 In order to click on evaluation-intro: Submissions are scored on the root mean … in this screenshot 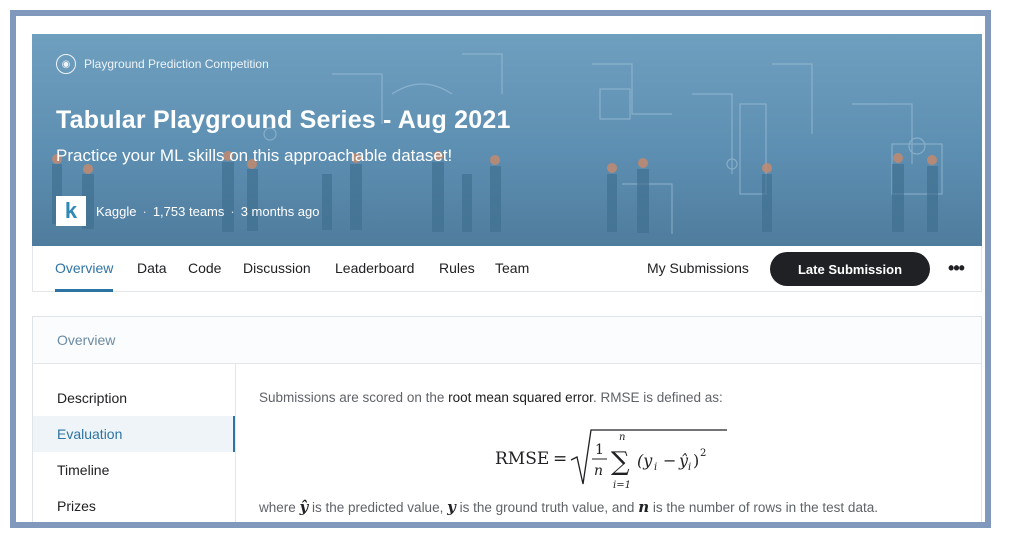, I will do `click(491, 397)`.